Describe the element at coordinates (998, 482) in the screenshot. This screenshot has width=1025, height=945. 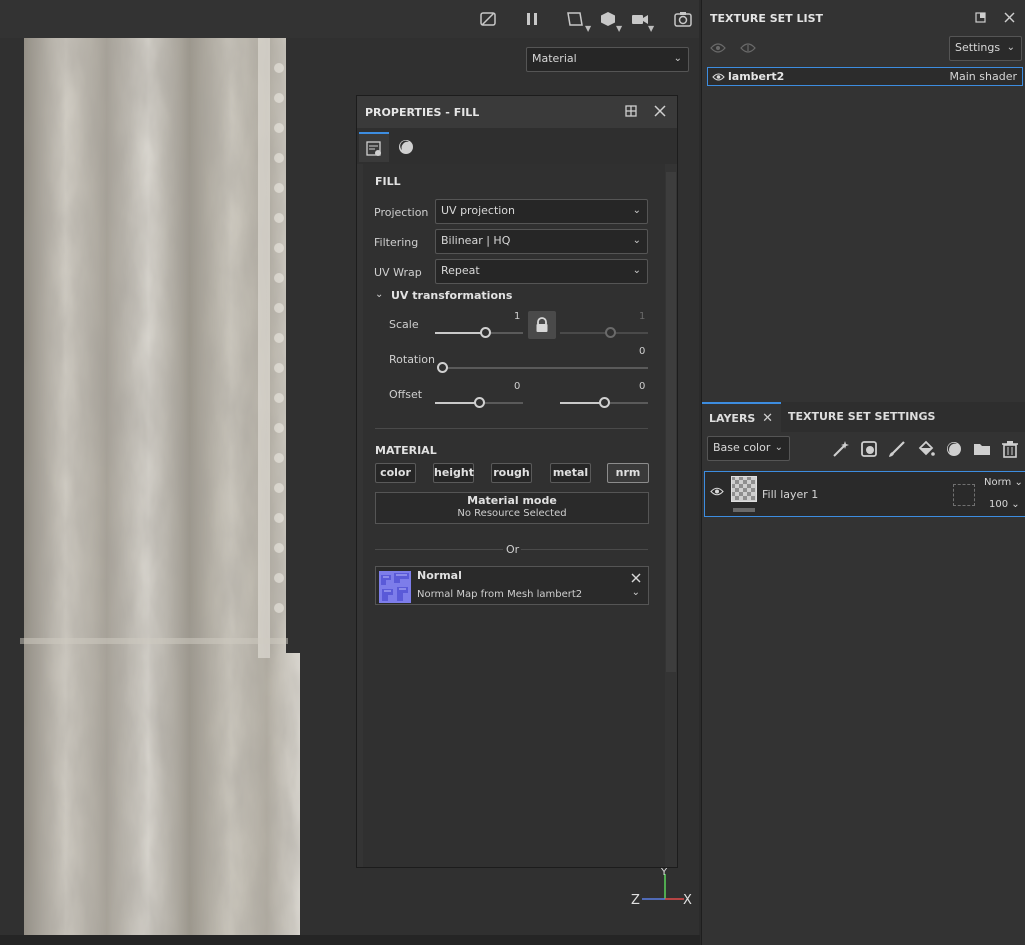
I see `blend-mode-value: Norm` at that location.